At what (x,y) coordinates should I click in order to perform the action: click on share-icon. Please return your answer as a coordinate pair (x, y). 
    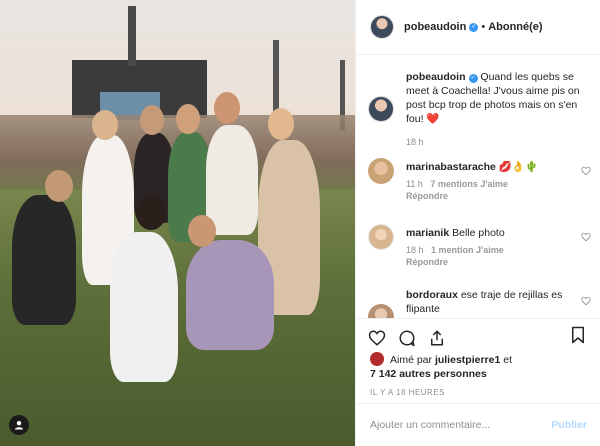
    Looking at the image, I should click on (437, 338).